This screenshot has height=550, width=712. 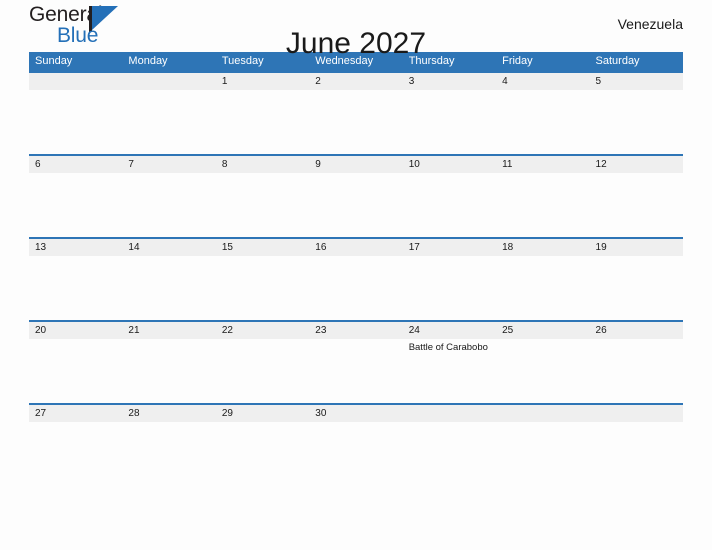 I want to click on day-number: 16, so click(x=355, y=247).